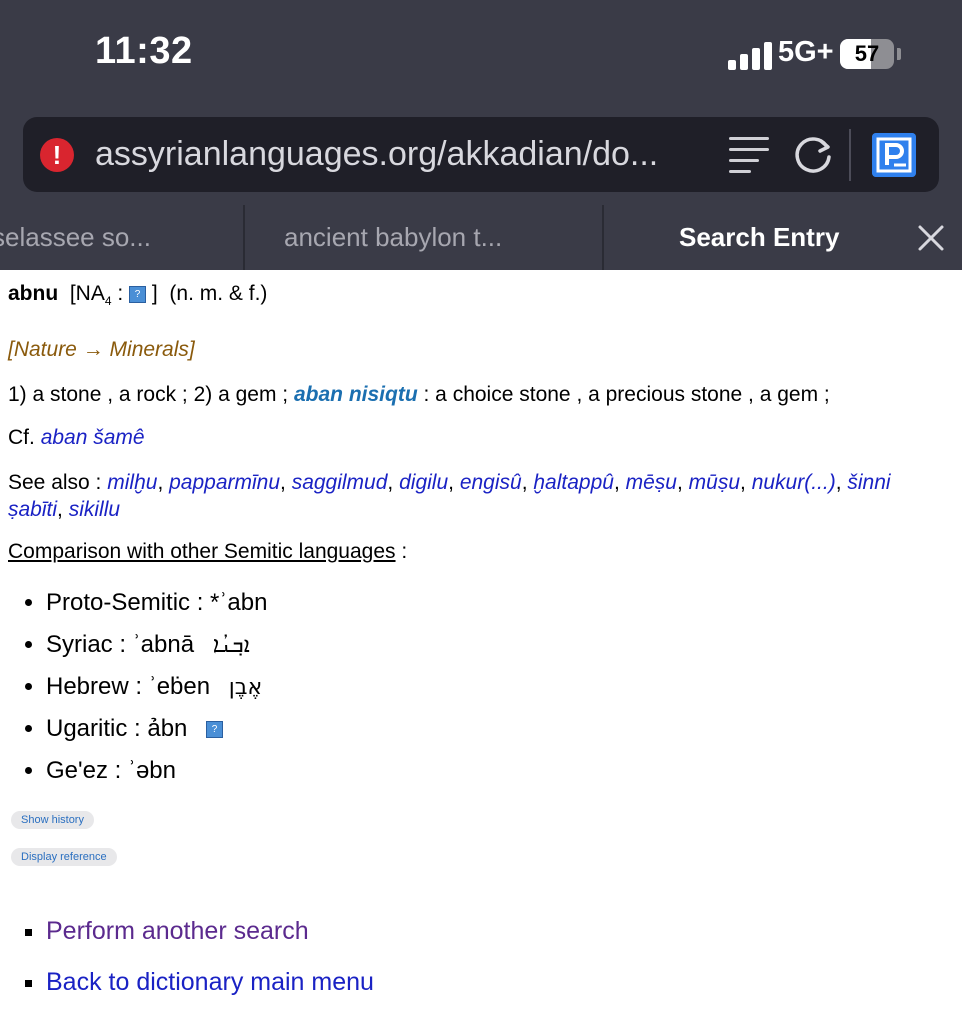  Describe the element at coordinates (151, 770) in the screenshot. I see `language-form: ʾəbn` at that location.